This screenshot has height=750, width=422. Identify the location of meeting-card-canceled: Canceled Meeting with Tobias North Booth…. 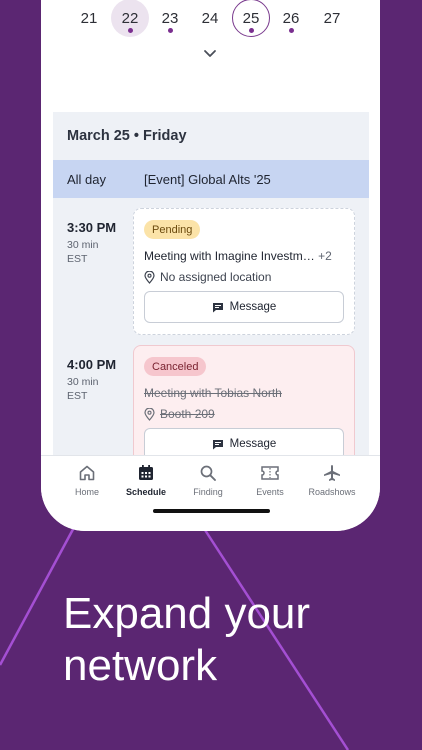
(244, 400).